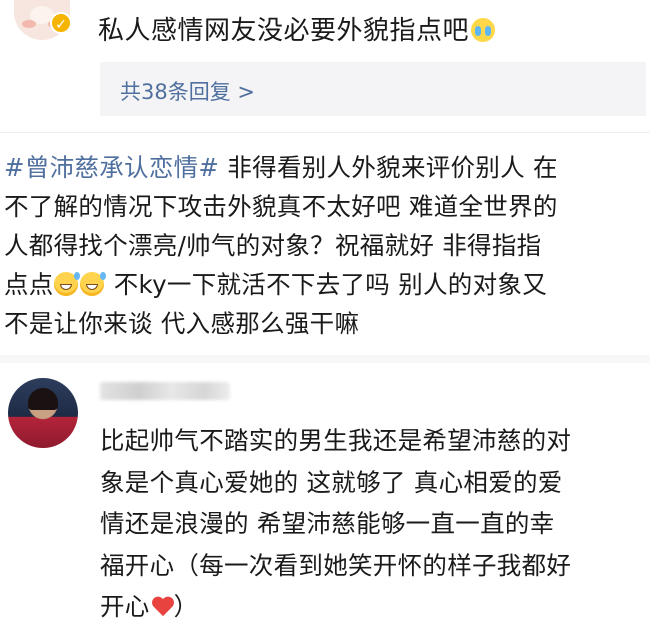 Image resolution: width=650 pixels, height=632 pixels. What do you see at coordinates (483, 30) in the screenshot?
I see `crying-emoji-icon` at bounding box center [483, 30].